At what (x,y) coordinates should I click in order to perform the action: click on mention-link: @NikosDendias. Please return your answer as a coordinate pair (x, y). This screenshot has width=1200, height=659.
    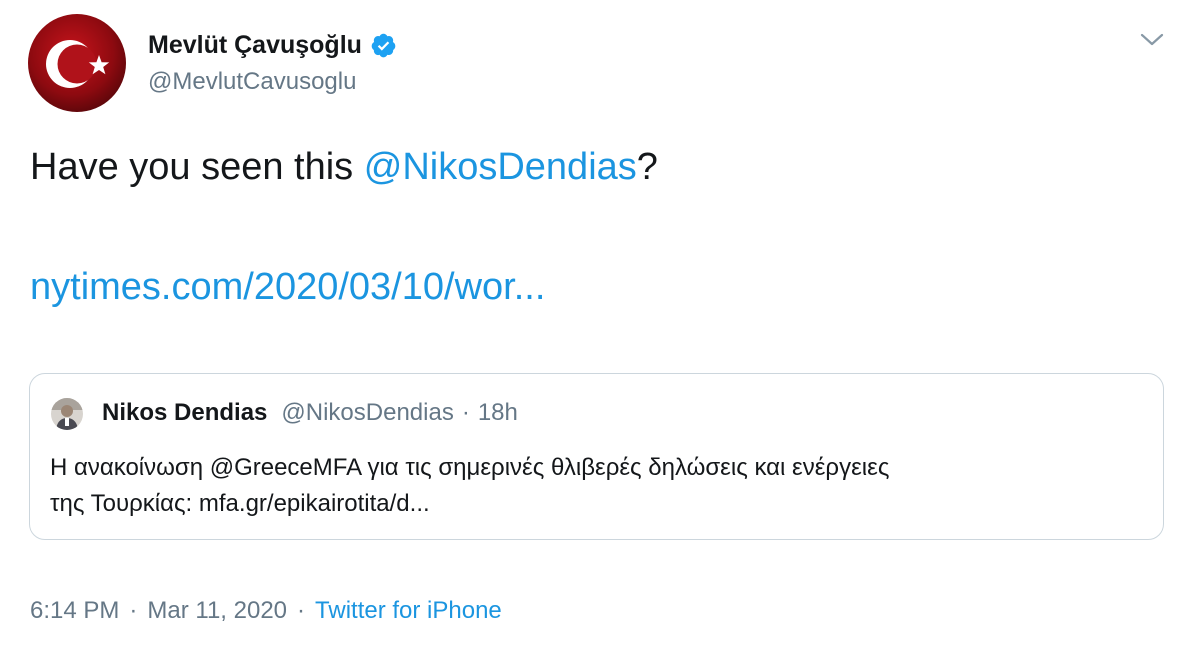
    Looking at the image, I should click on (500, 167).